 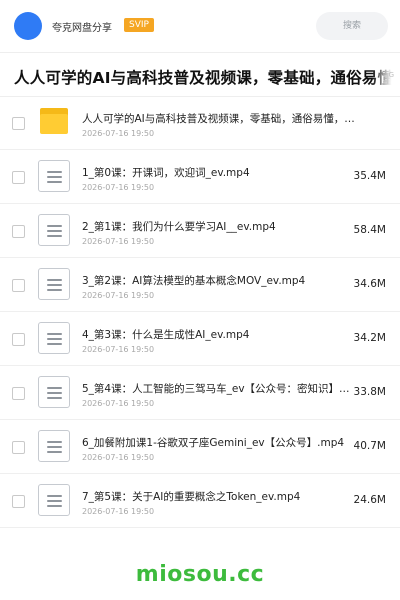 I want to click on title-bar: 人人可学的AI与高科技普及视频课，零基础，通俗易懂，深入浅出 G, so click(x=200, y=76).